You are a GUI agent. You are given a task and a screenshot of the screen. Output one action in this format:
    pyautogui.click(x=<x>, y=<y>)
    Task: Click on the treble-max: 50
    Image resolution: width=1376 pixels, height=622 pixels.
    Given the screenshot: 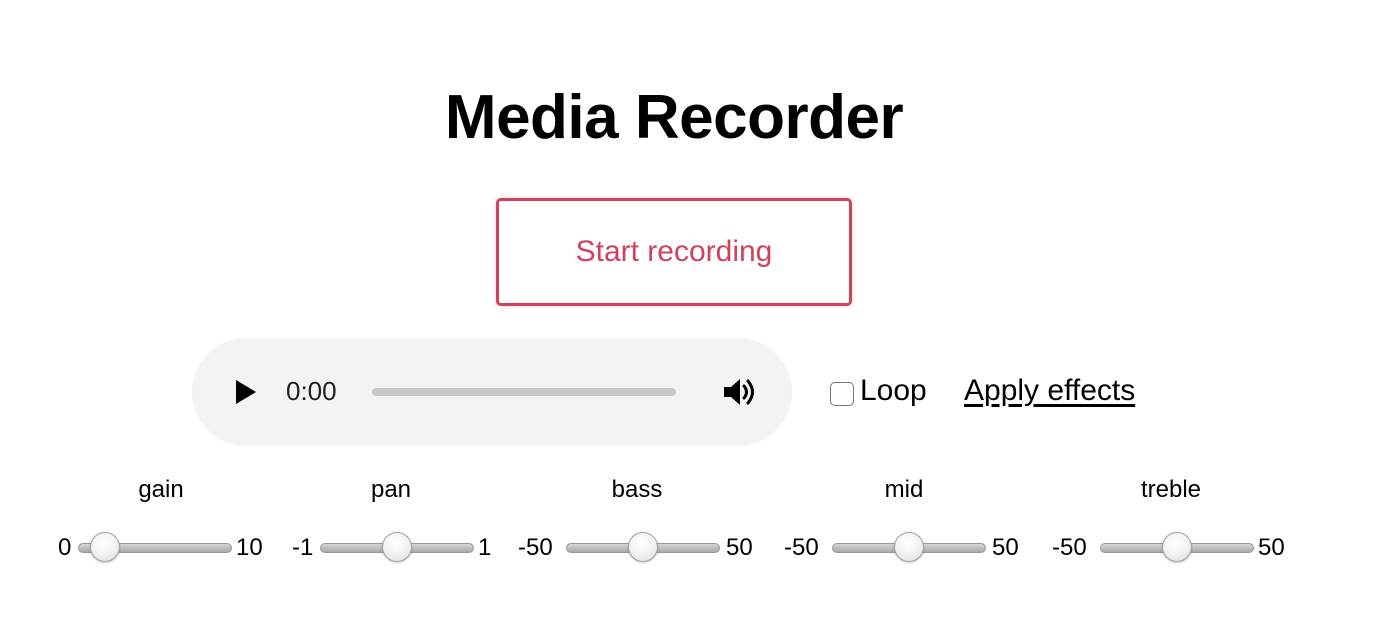 What is the action you would take?
    pyautogui.click(x=1271, y=547)
    